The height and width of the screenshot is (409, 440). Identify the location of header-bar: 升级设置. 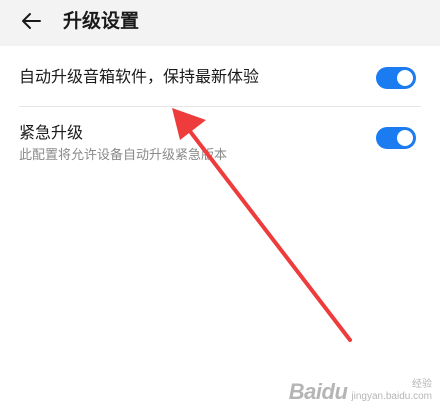
(220, 23).